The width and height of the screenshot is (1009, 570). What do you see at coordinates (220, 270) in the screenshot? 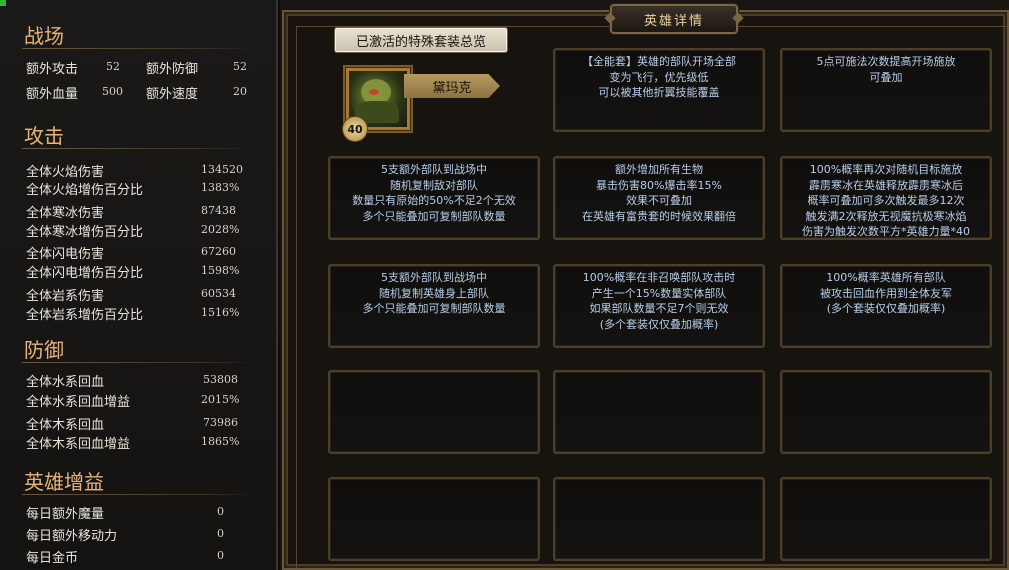
I see `stat-value: 1598%` at bounding box center [220, 270].